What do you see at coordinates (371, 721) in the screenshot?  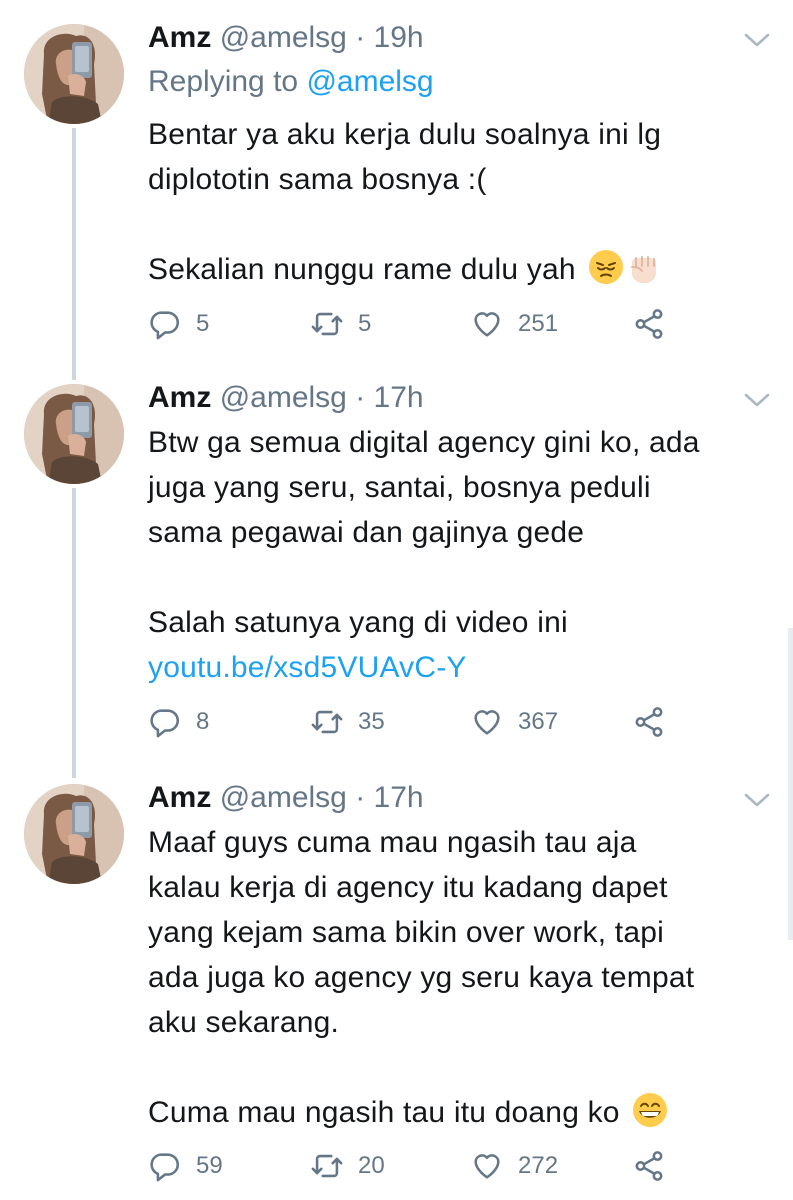 I see `retweet-count: 35` at bounding box center [371, 721].